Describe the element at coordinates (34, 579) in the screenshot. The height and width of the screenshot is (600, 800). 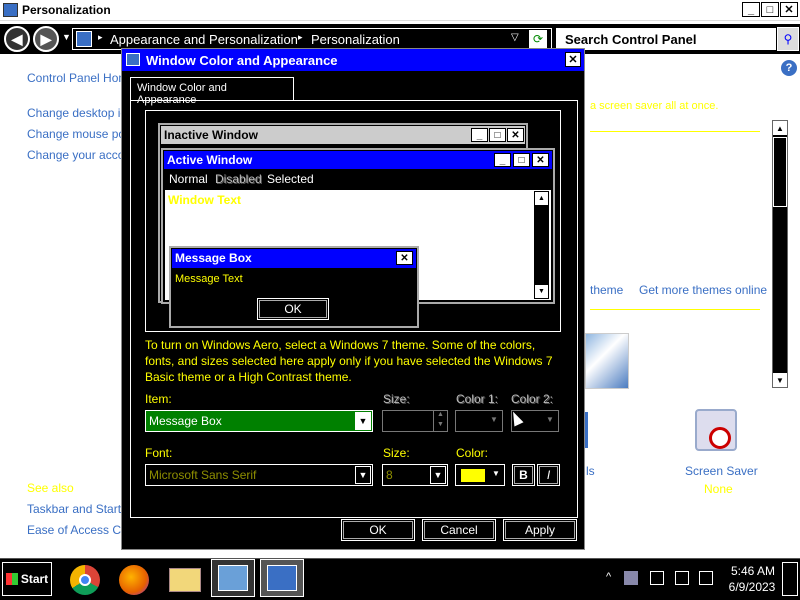
I see `start-label: Start` at that location.